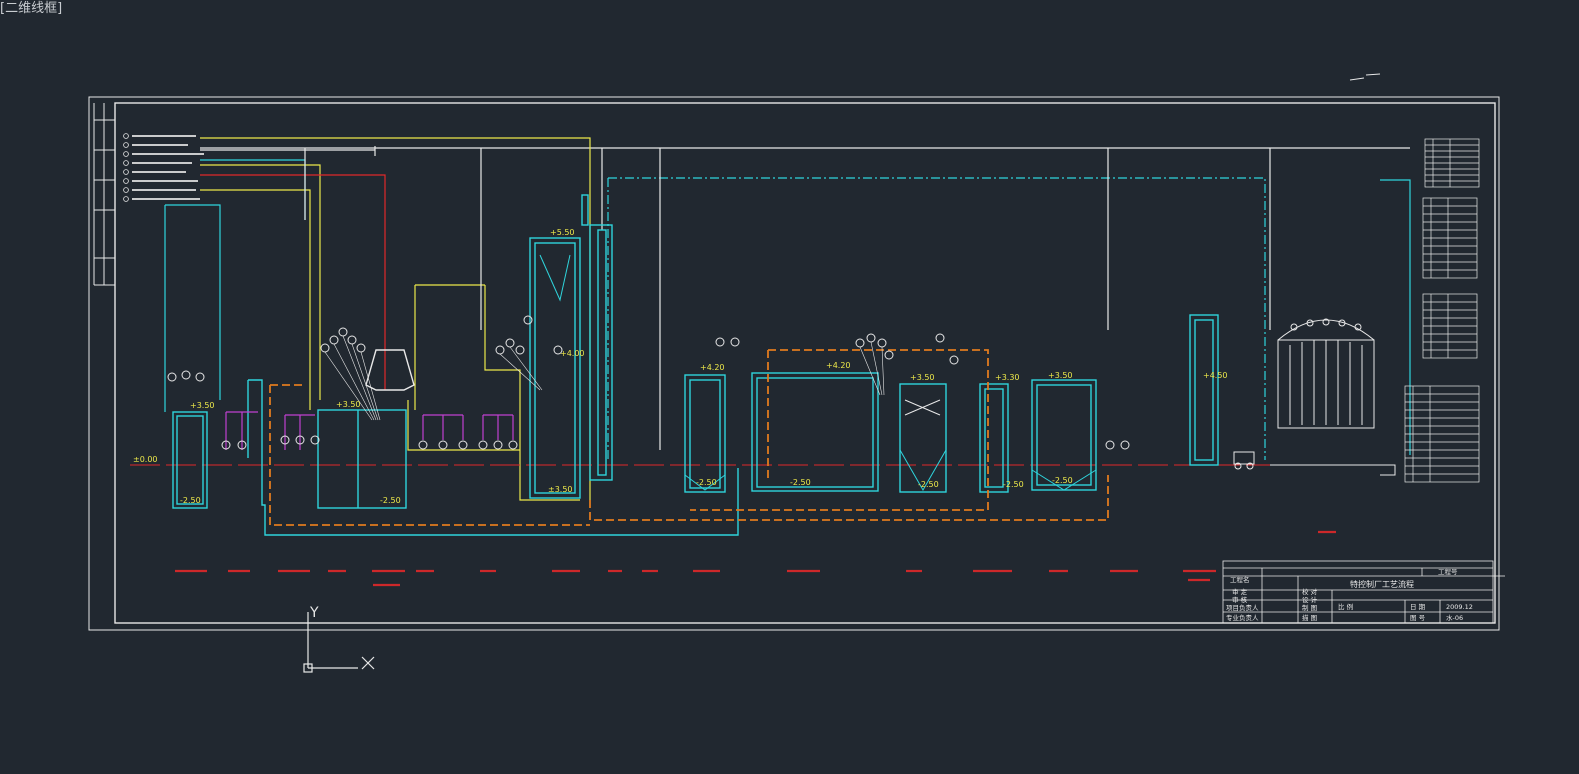  I want to click on stray-marks, so click(1280, 85).